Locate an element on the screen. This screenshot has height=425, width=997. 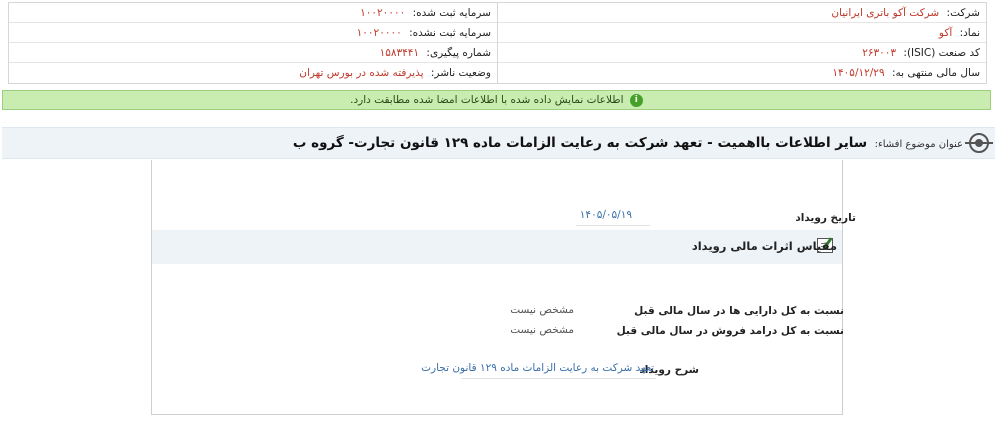
unregistered-capital-value: ۱۰۰۲۰۰۰۰ is located at coordinates (379, 33).